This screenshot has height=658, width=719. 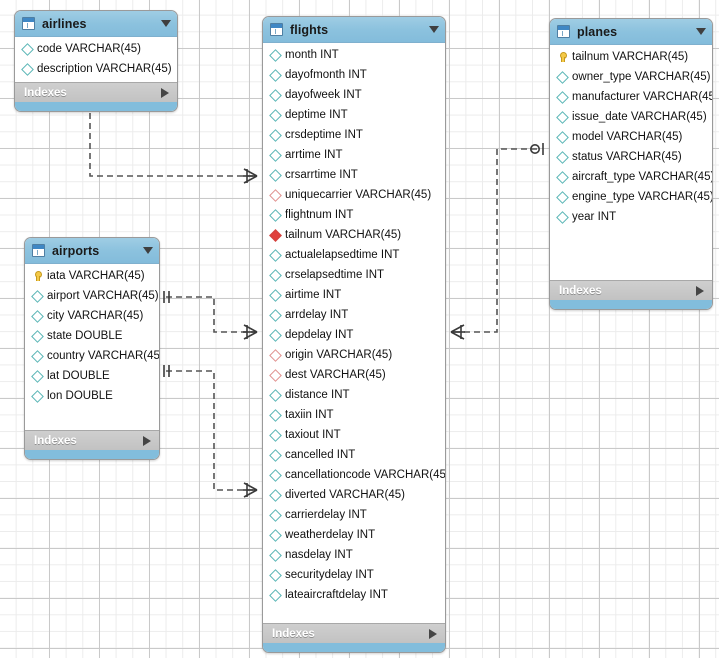 What do you see at coordinates (354, 295) in the screenshot?
I see `column-row: airtime INT` at bounding box center [354, 295].